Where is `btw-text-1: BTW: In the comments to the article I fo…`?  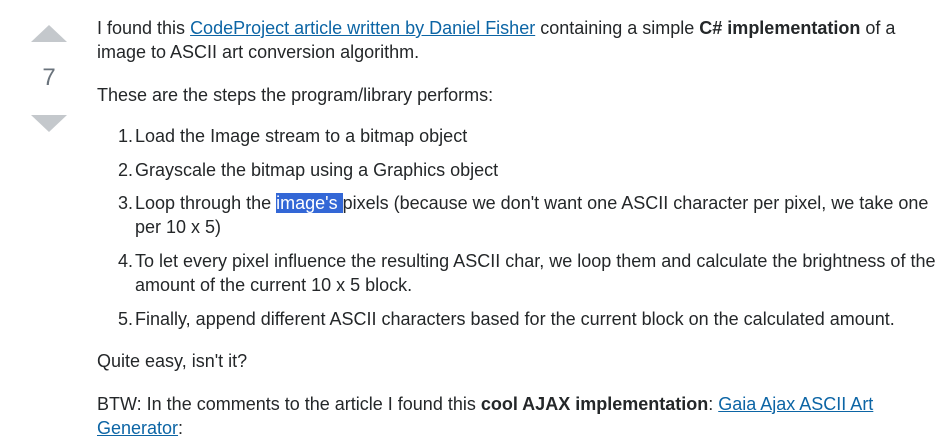
btw-text-1: BTW: In the comments to the article I fo… is located at coordinates (289, 404).